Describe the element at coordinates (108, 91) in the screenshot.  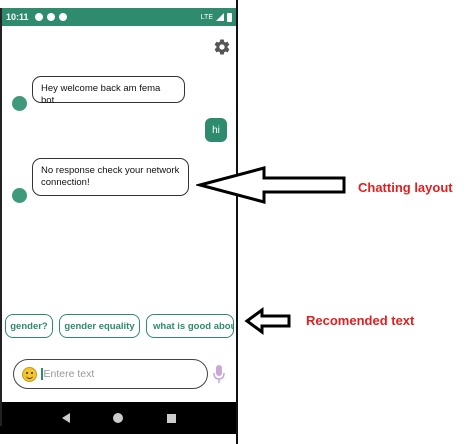
I see `bot-message-bubble: Hey welcome back am fema bot` at that location.